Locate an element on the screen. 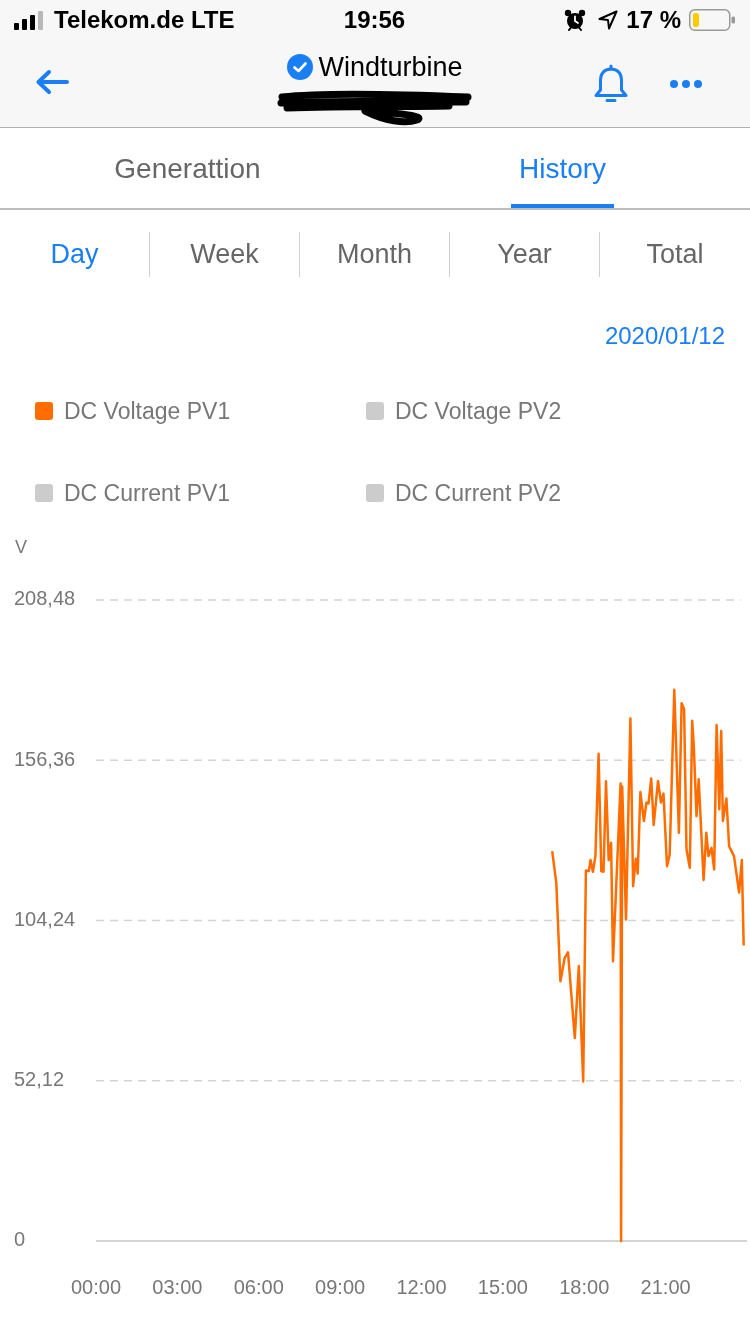 This screenshot has width=750, height=1334. period-tab: Week is located at coordinates (225, 254).